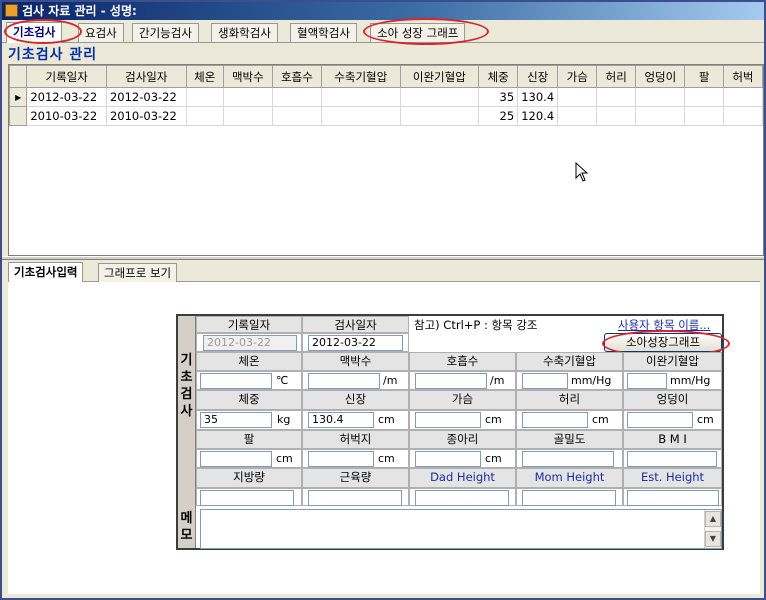 The width and height of the screenshot is (766, 600). What do you see at coordinates (448, 420) in the screenshot?
I see `chest-input` at bounding box center [448, 420].